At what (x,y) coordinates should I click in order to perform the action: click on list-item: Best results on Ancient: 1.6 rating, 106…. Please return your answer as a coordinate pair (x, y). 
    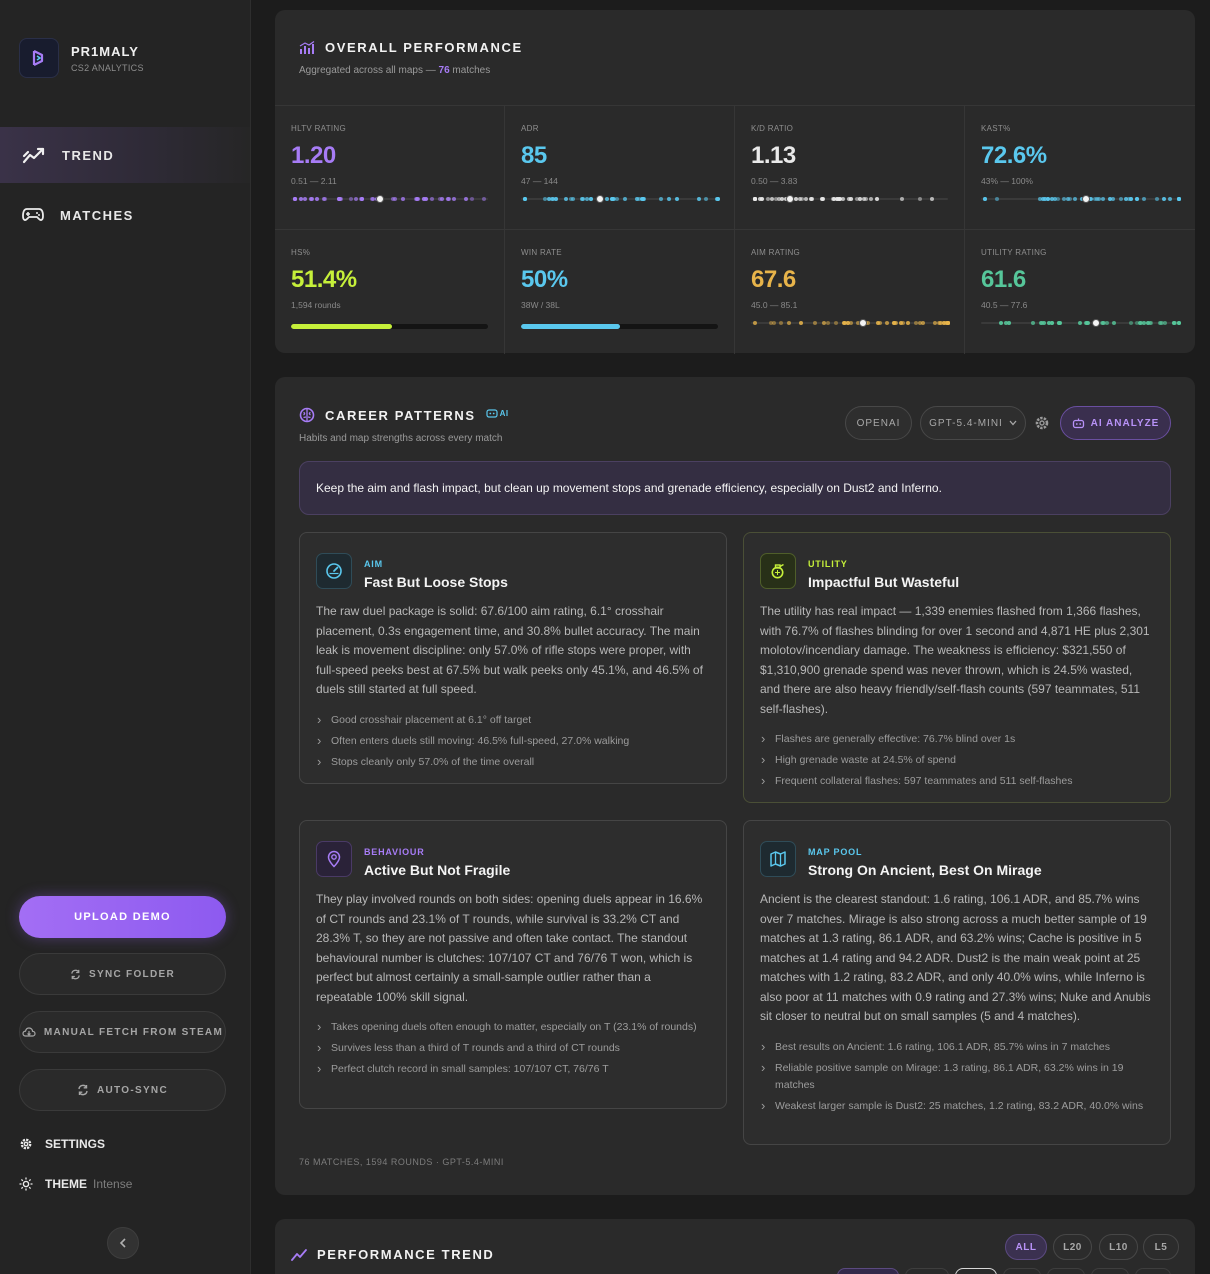
    Looking at the image, I should click on (957, 1047).